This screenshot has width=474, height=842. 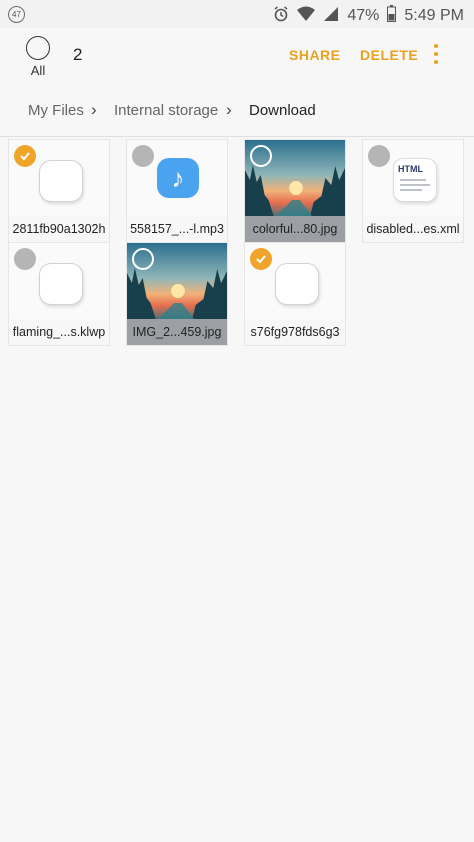 What do you see at coordinates (237, 56) in the screenshot?
I see `selection-toolbar: All 2 SHARE DELETE` at bounding box center [237, 56].